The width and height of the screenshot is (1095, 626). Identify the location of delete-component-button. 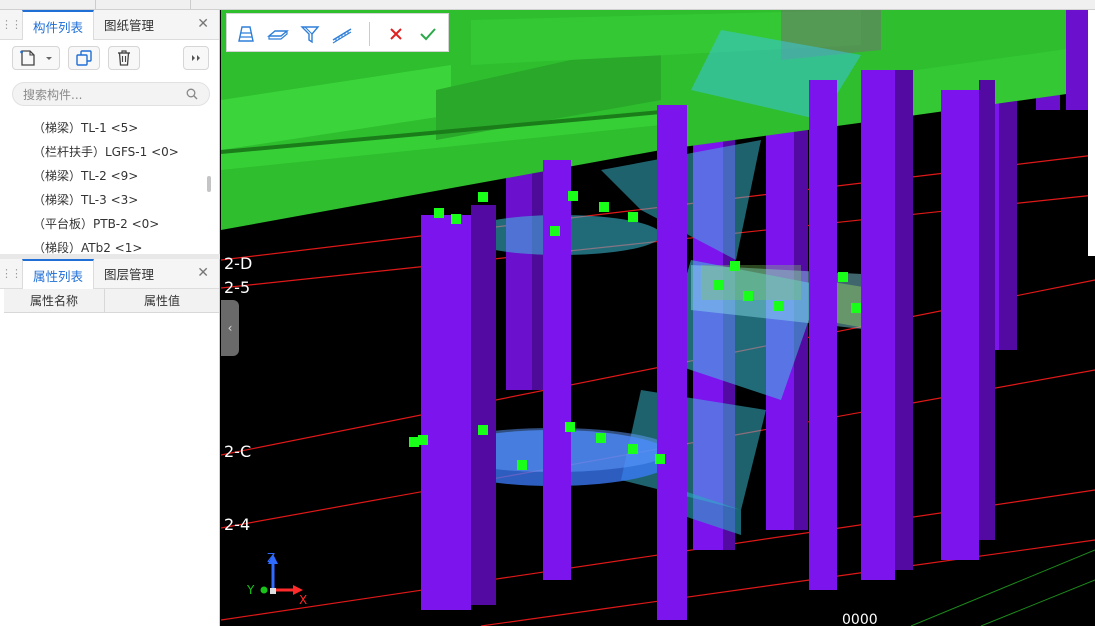
(124, 58).